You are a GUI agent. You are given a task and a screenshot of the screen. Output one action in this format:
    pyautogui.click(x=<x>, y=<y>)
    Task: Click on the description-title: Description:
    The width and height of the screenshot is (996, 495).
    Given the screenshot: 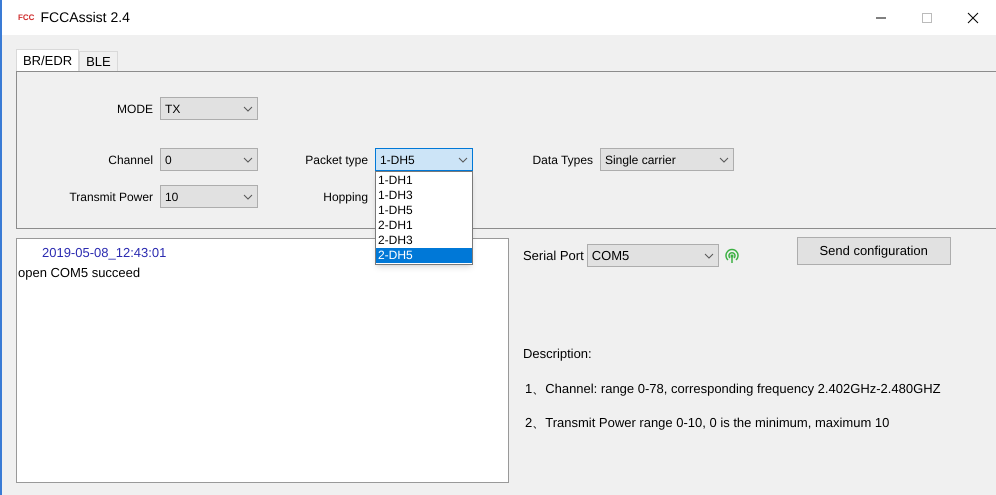 What is the action you would take?
    pyautogui.click(x=558, y=354)
    